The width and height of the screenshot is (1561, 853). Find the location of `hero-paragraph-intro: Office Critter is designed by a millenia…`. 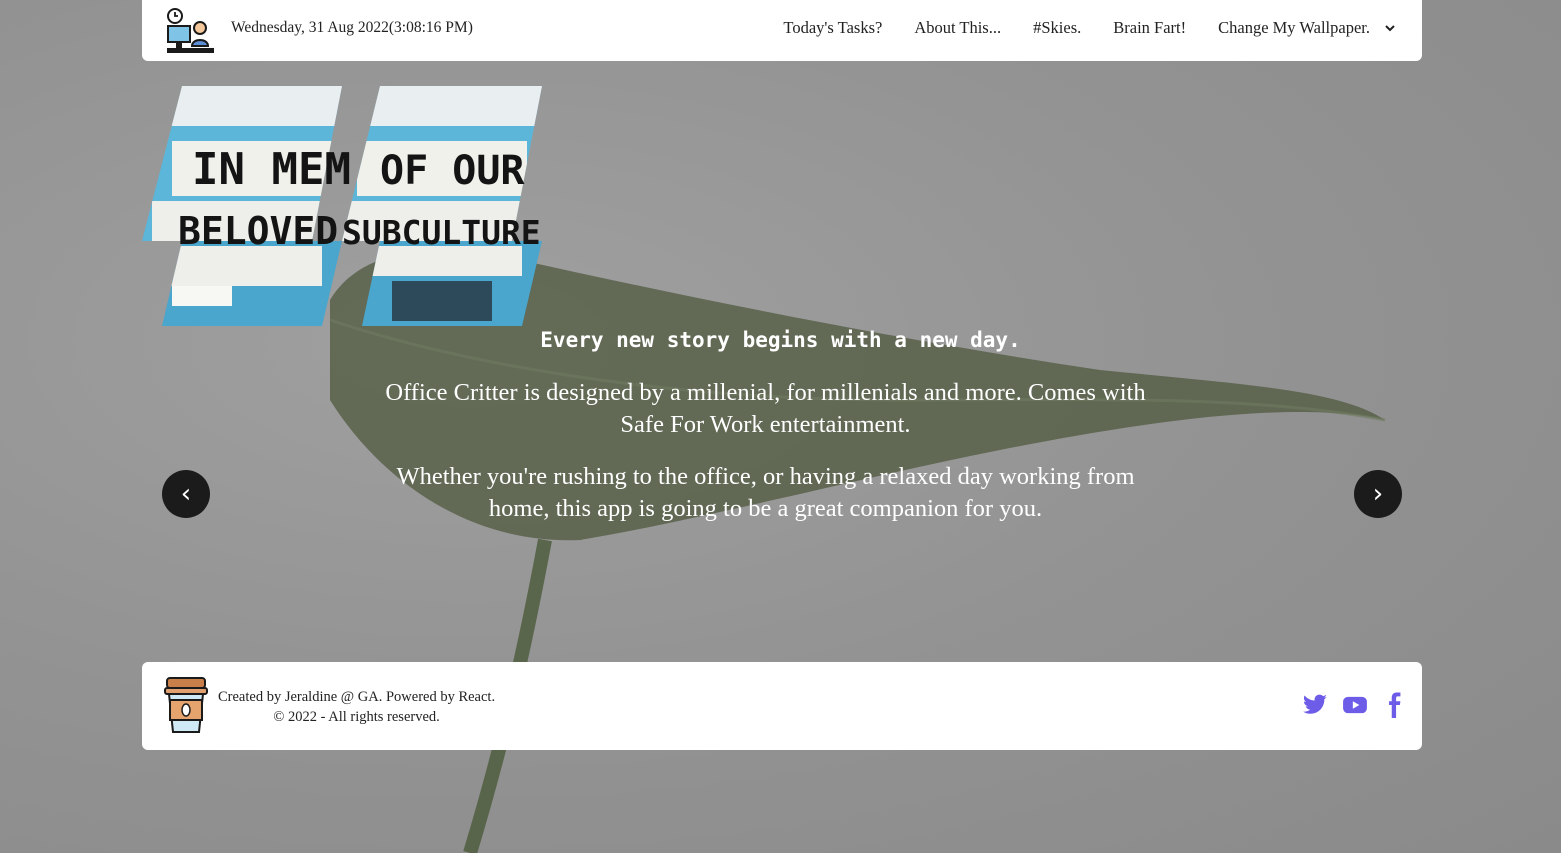

hero-paragraph-intro: Office Critter is designed by a millenia… is located at coordinates (765, 408).